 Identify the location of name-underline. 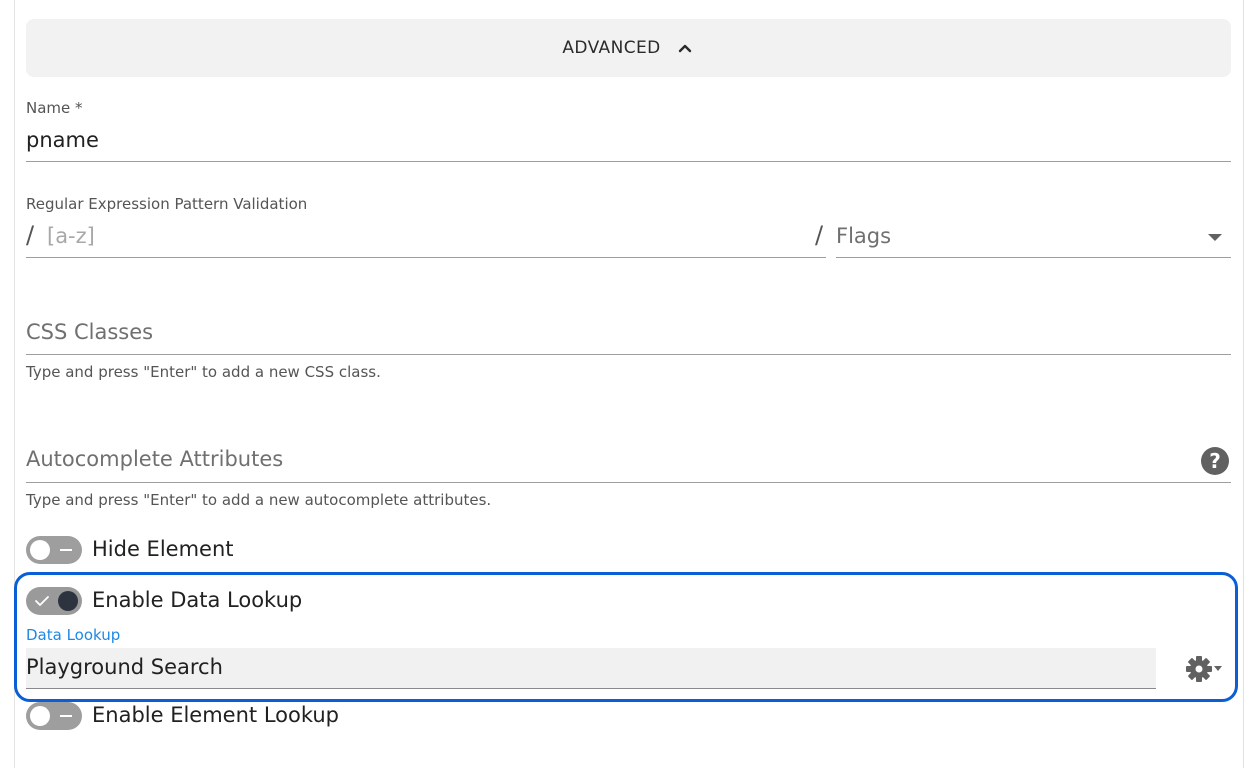
(628, 161).